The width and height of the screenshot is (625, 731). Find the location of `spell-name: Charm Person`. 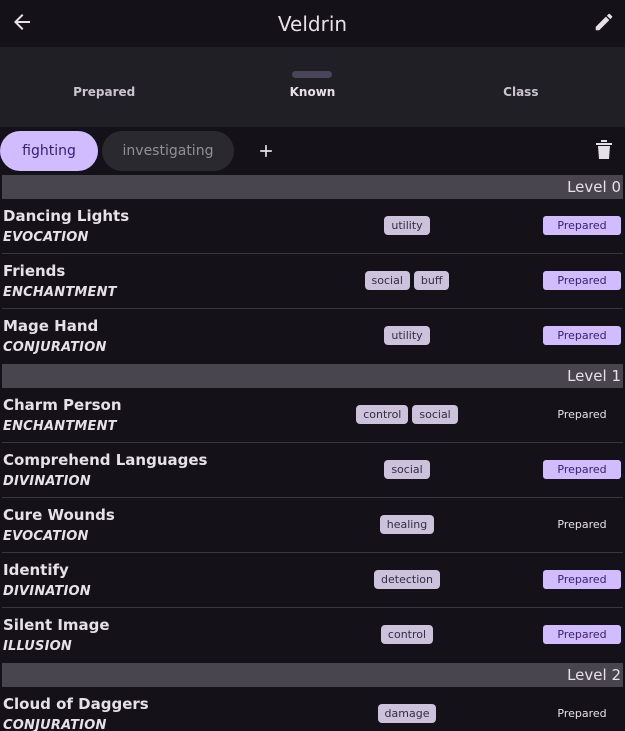

spell-name: Charm Person is located at coordinates (62, 405).